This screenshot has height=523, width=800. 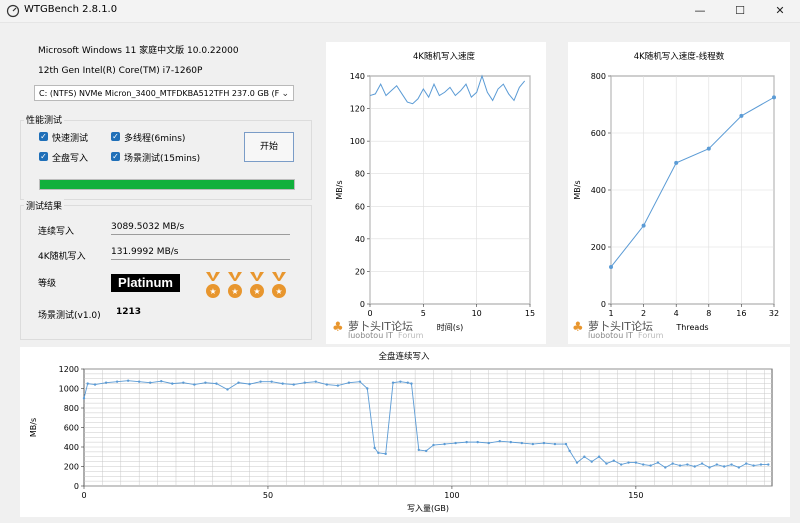 I want to click on cpu-info: 12th Gen Intel(R) Core(TM) i7-1260P, so click(x=120, y=71).